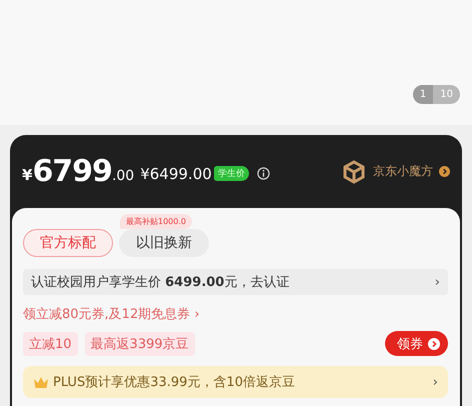  I want to click on cube-logo-icon, so click(354, 171).